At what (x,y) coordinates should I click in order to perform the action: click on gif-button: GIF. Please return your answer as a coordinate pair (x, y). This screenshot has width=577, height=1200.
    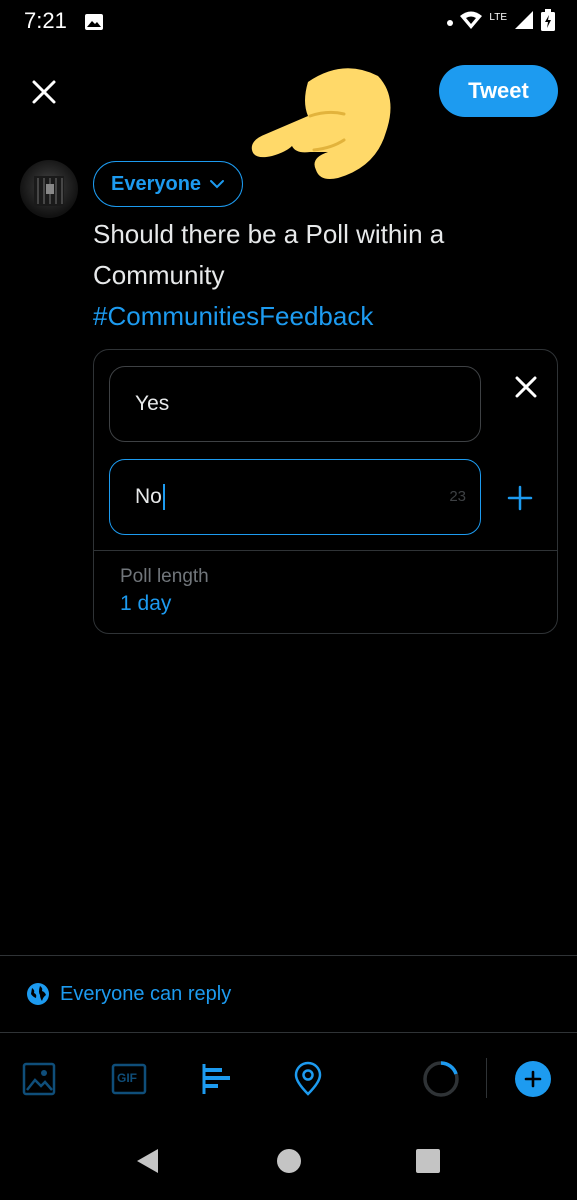
    Looking at the image, I should click on (129, 1079).